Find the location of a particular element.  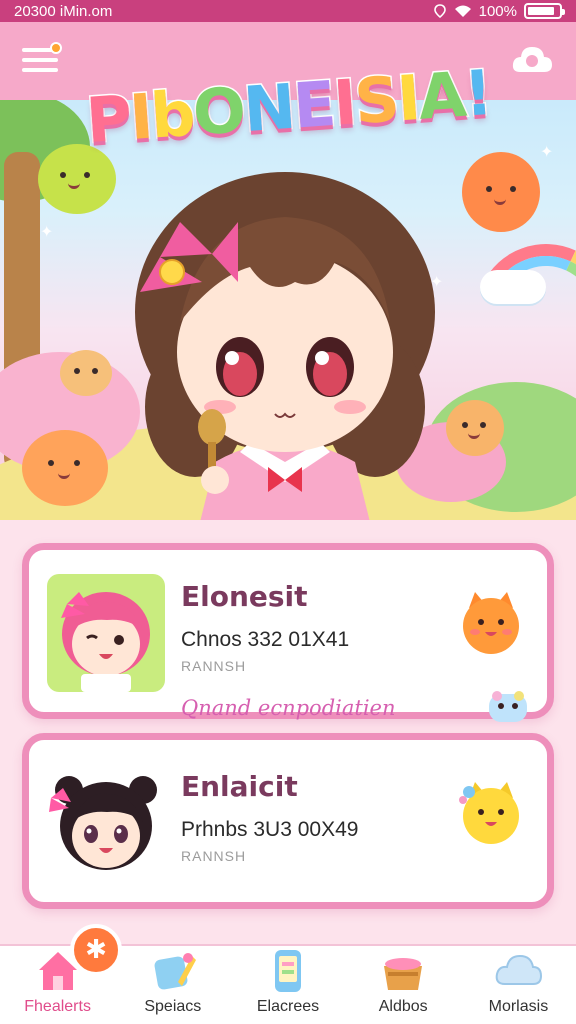

peach-cat-critter is located at coordinates (65, 468).